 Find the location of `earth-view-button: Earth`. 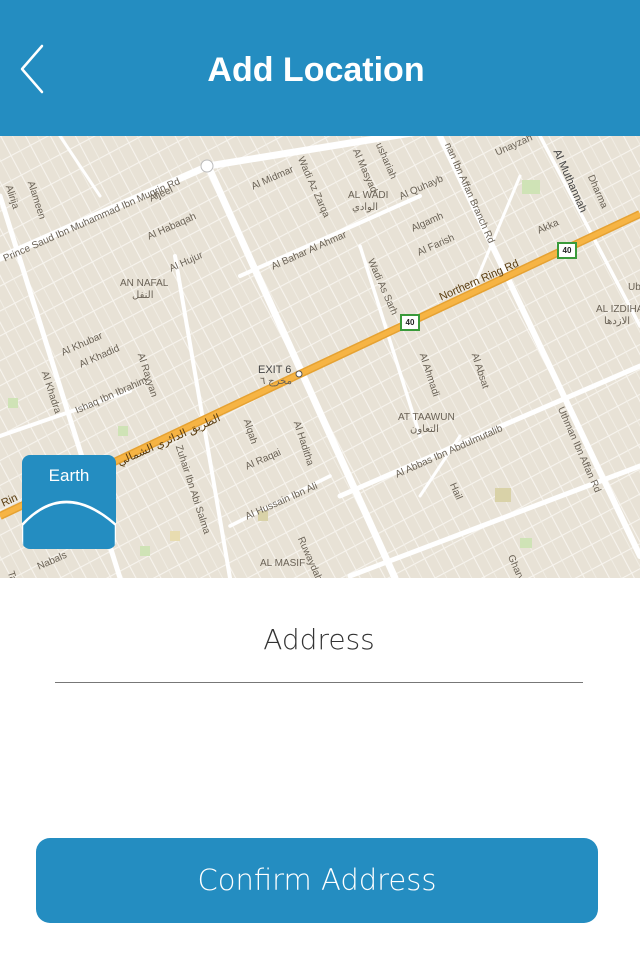

earth-view-button: Earth is located at coordinates (69, 502).